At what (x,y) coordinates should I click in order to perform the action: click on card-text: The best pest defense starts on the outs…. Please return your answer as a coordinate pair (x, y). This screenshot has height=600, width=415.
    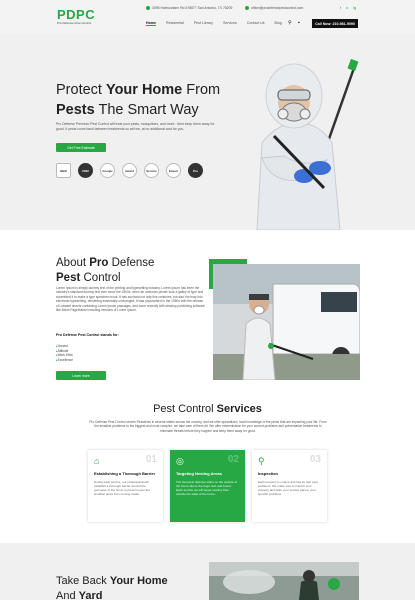
    Looking at the image, I should click on (206, 488).